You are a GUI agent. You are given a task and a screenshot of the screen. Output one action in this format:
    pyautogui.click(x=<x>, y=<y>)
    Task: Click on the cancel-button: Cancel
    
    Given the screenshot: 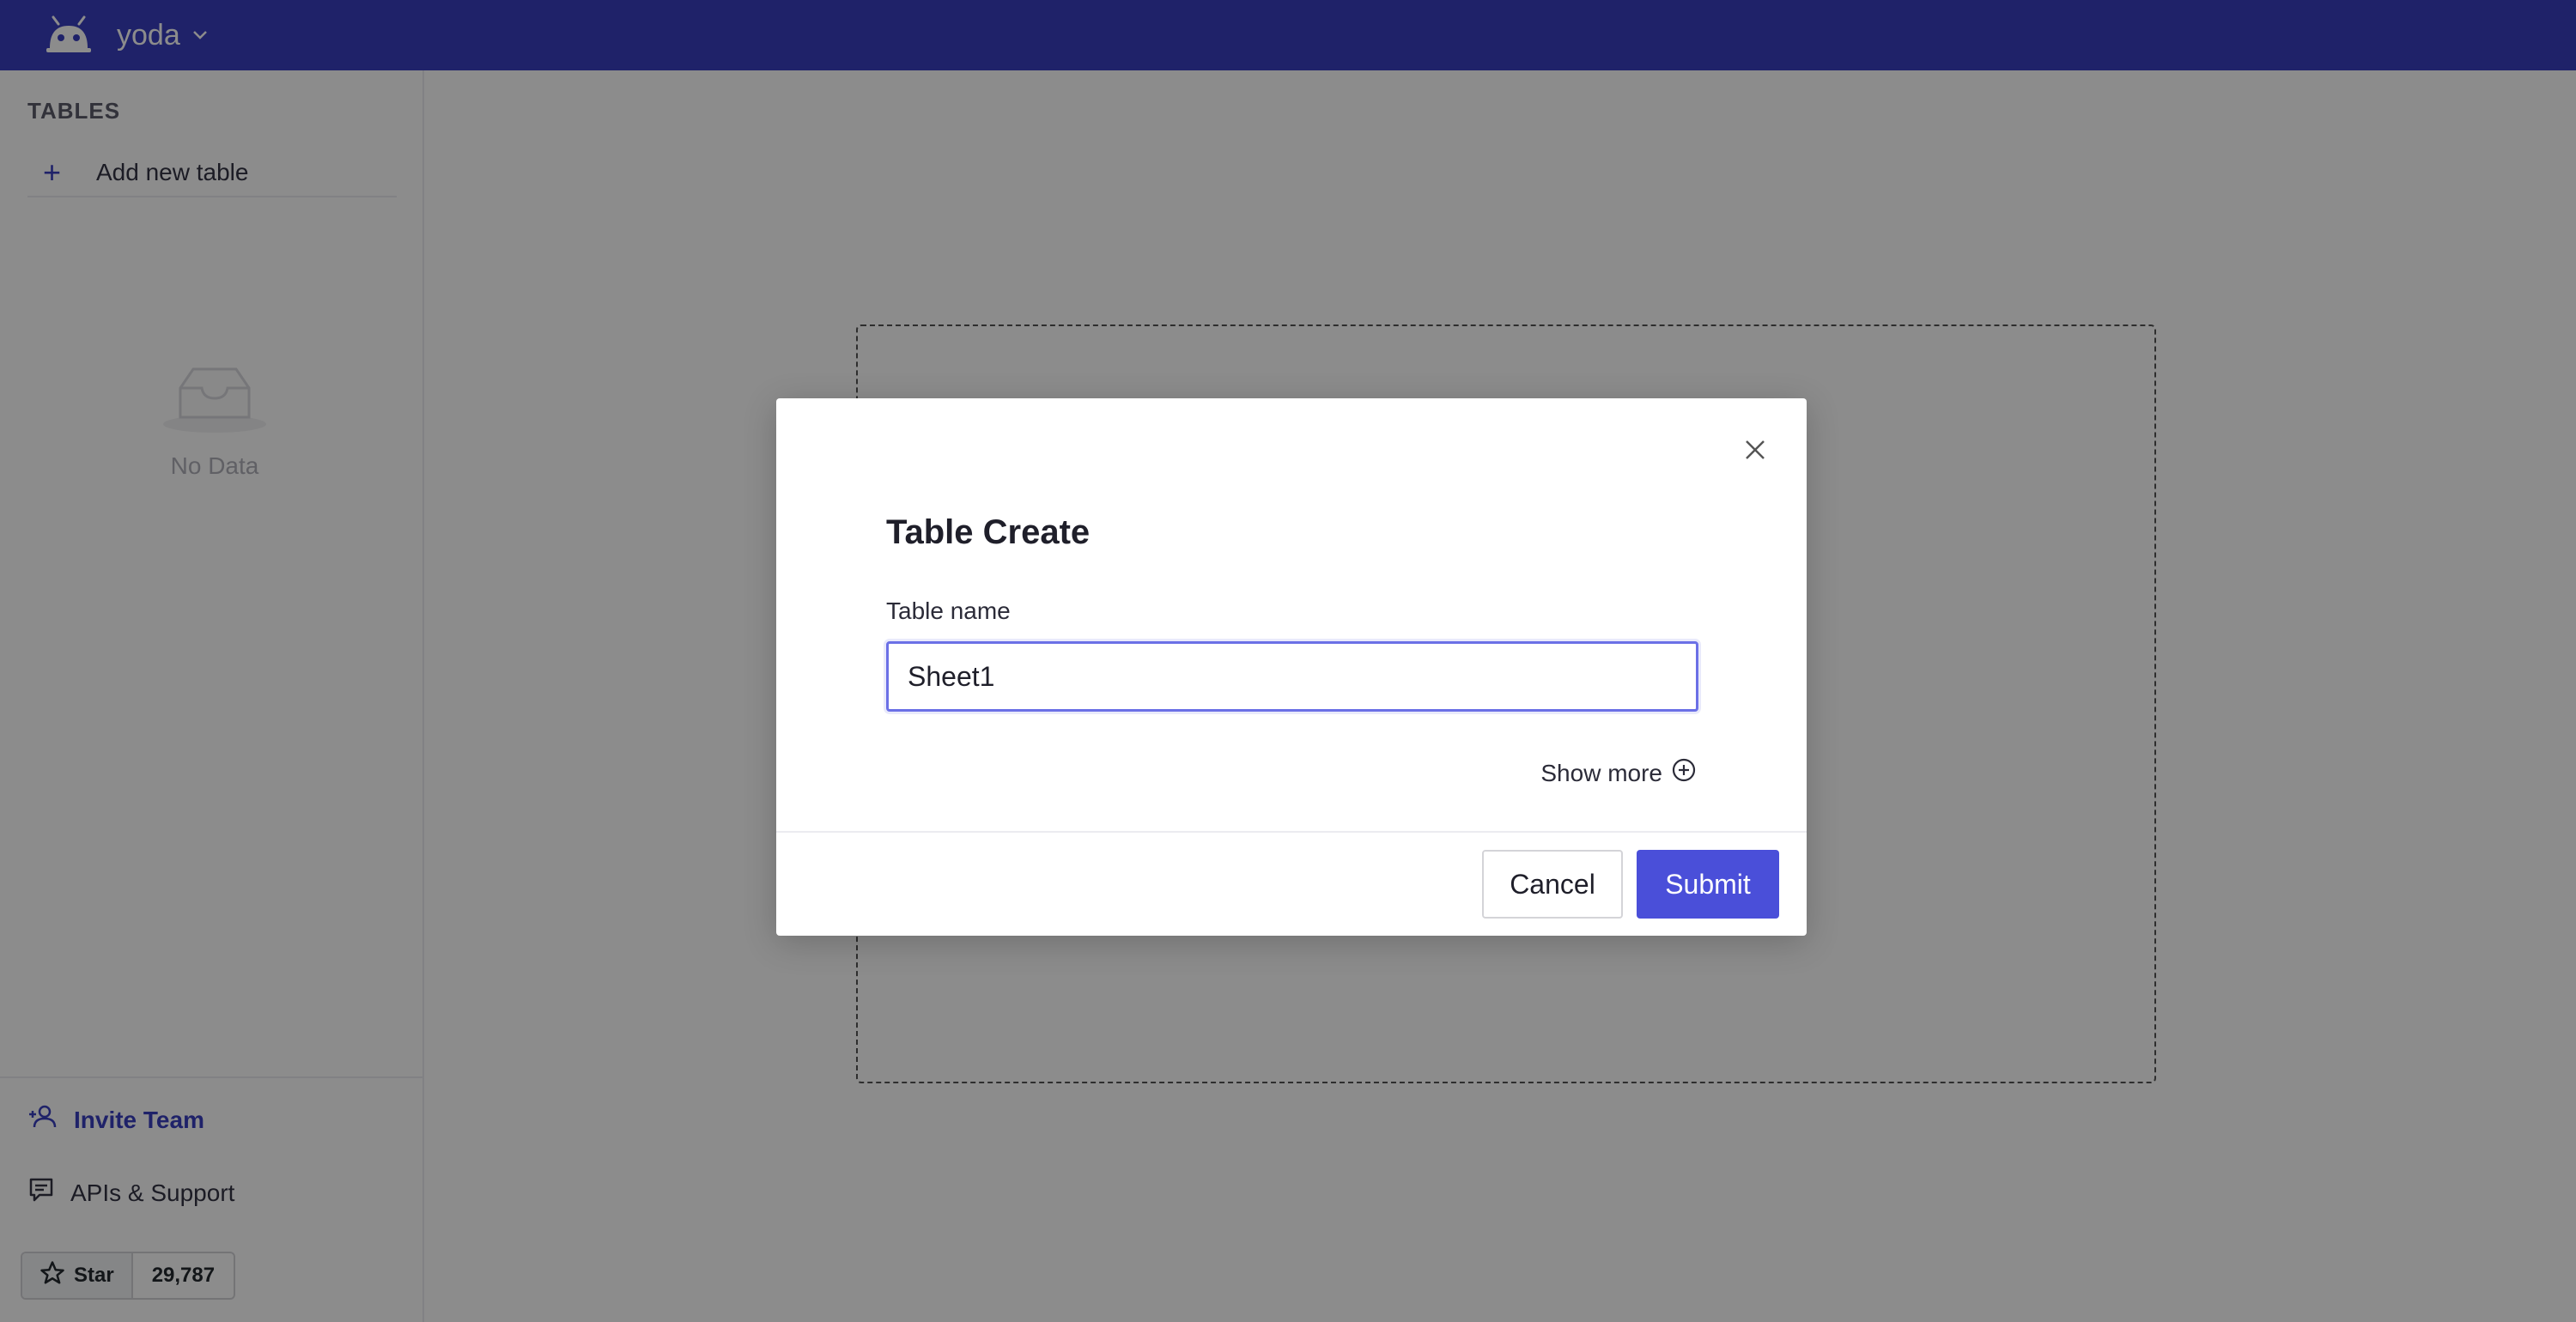 What is the action you would take?
    pyautogui.click(x=1553, y=885)
    